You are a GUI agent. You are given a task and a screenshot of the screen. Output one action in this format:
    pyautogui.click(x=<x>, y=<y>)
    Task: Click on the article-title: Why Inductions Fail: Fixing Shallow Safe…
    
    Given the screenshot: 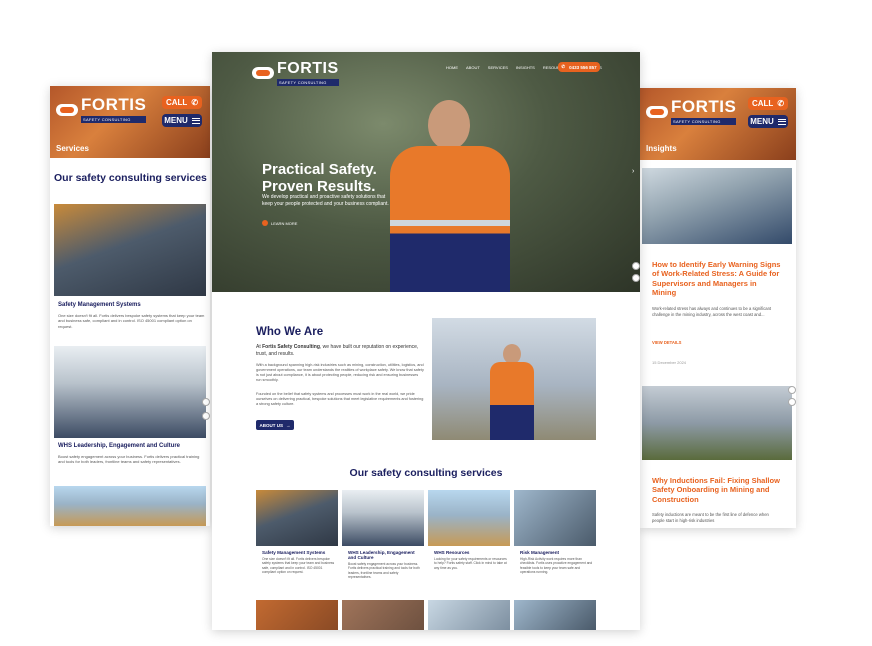 What is the action you would take?
    pyautogui.click(x=717, y=490)
    